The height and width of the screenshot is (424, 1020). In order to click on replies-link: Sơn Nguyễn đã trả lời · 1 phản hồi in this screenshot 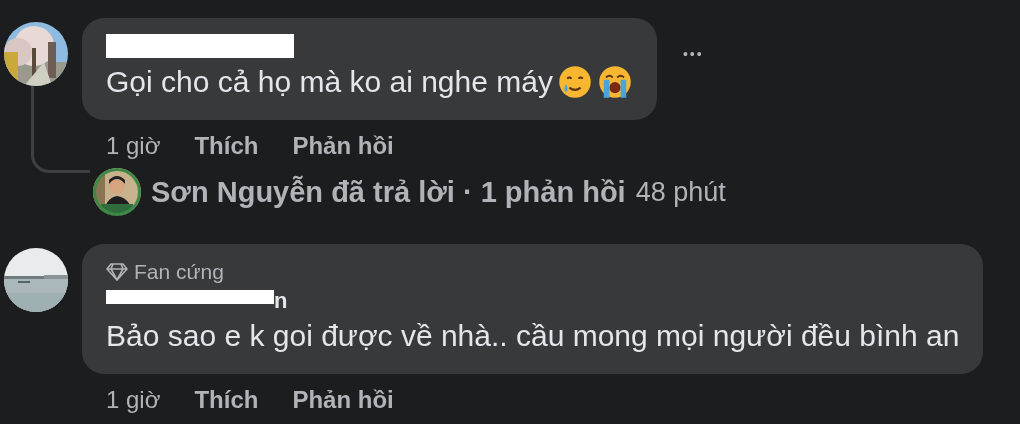, I will do `click(388, 192)`.